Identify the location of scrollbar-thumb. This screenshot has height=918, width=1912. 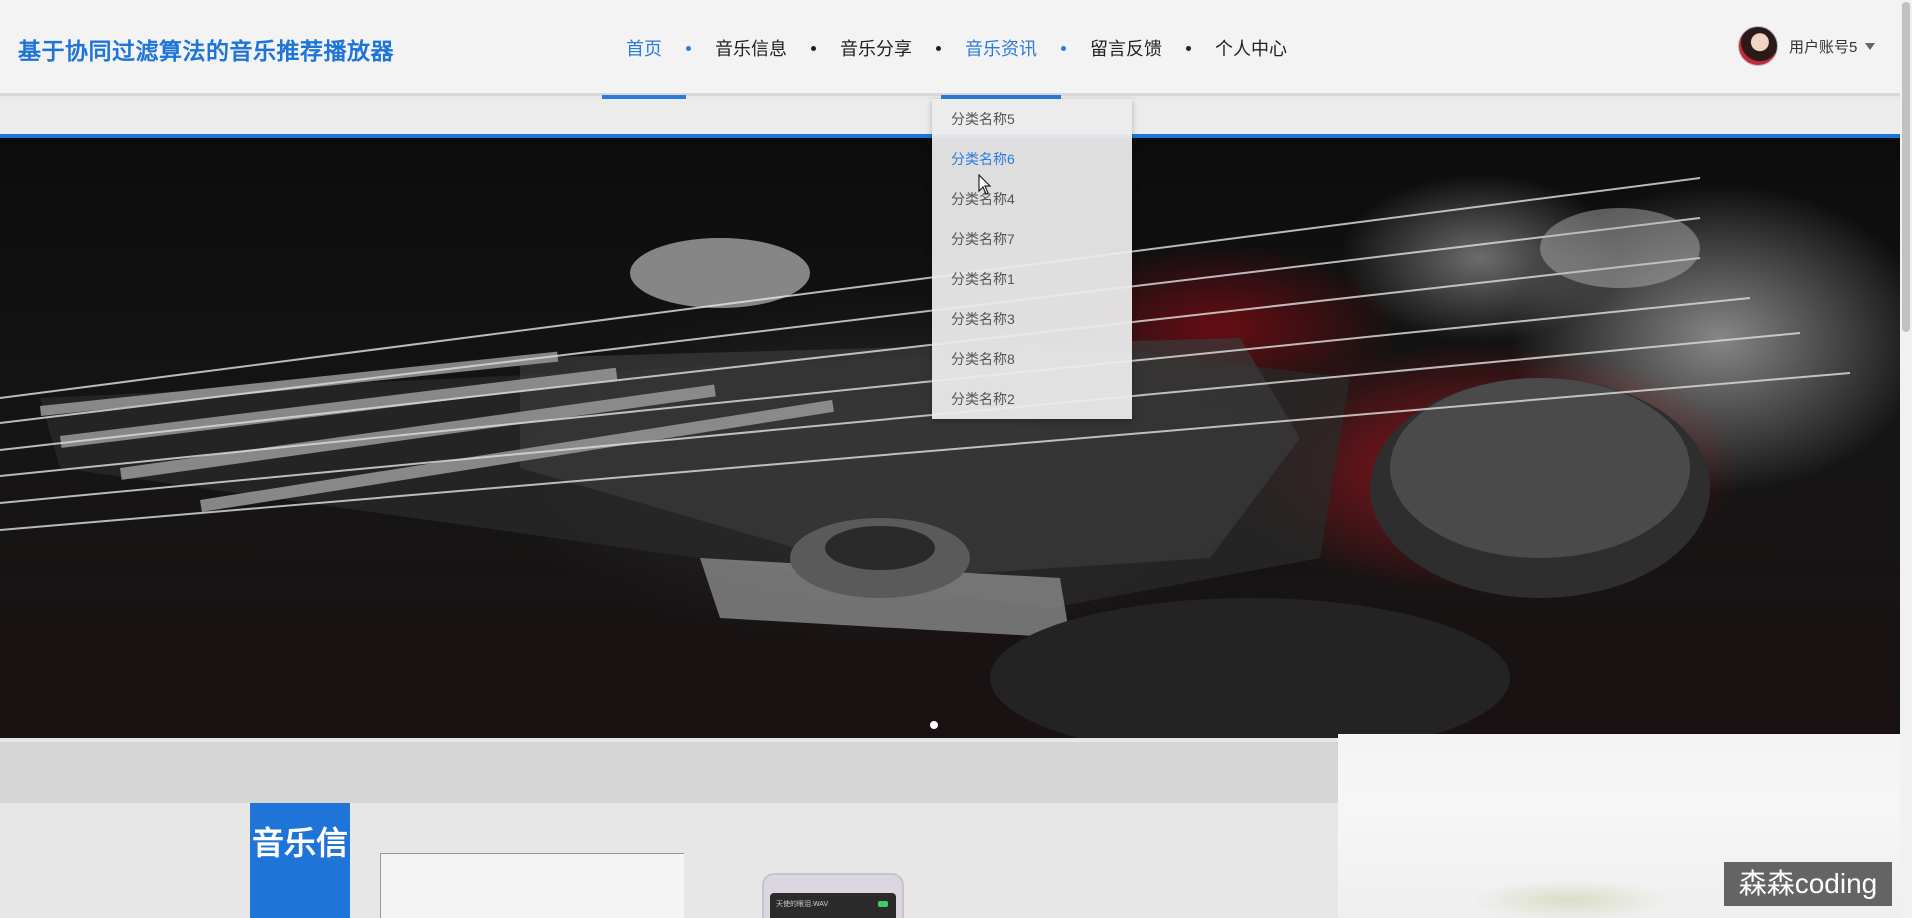
(1906, 167).